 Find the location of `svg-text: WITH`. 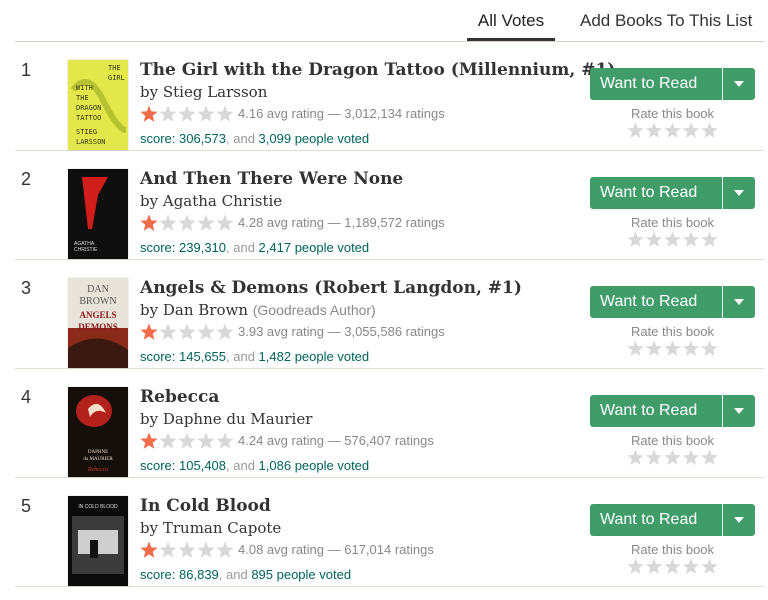

svg-text: WITH is located at coordinates (84, 88).